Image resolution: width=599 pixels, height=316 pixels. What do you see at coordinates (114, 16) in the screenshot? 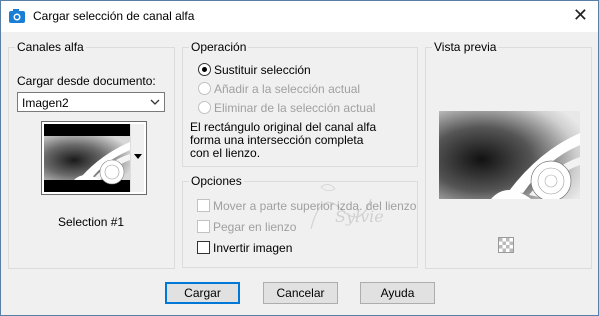
I see `window-title: Cargar selección de canal alfa` at bounding box center [114, 16].